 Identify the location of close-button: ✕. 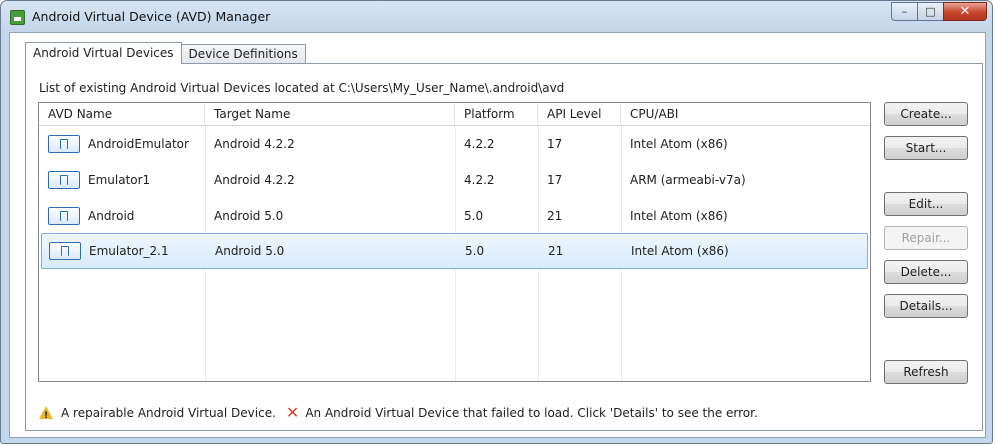
(965, 11).